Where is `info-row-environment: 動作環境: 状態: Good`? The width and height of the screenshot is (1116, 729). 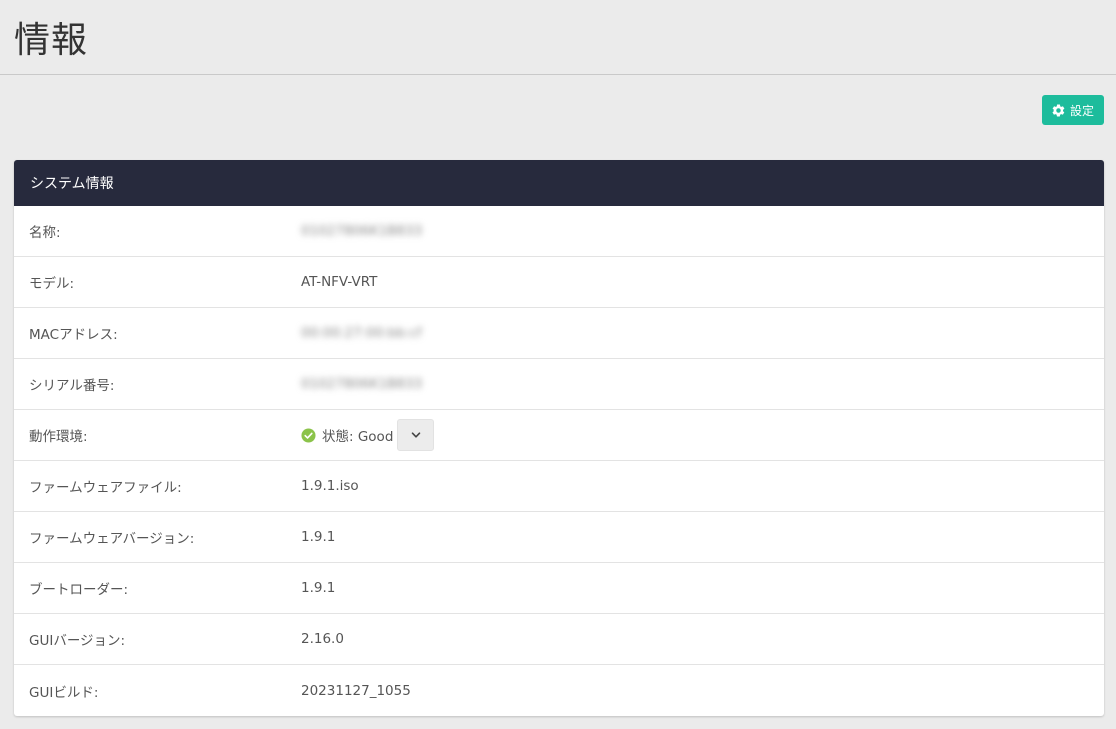 info-row-environment: 動作環境: 状態: Good is located at coordinates (559, 435).